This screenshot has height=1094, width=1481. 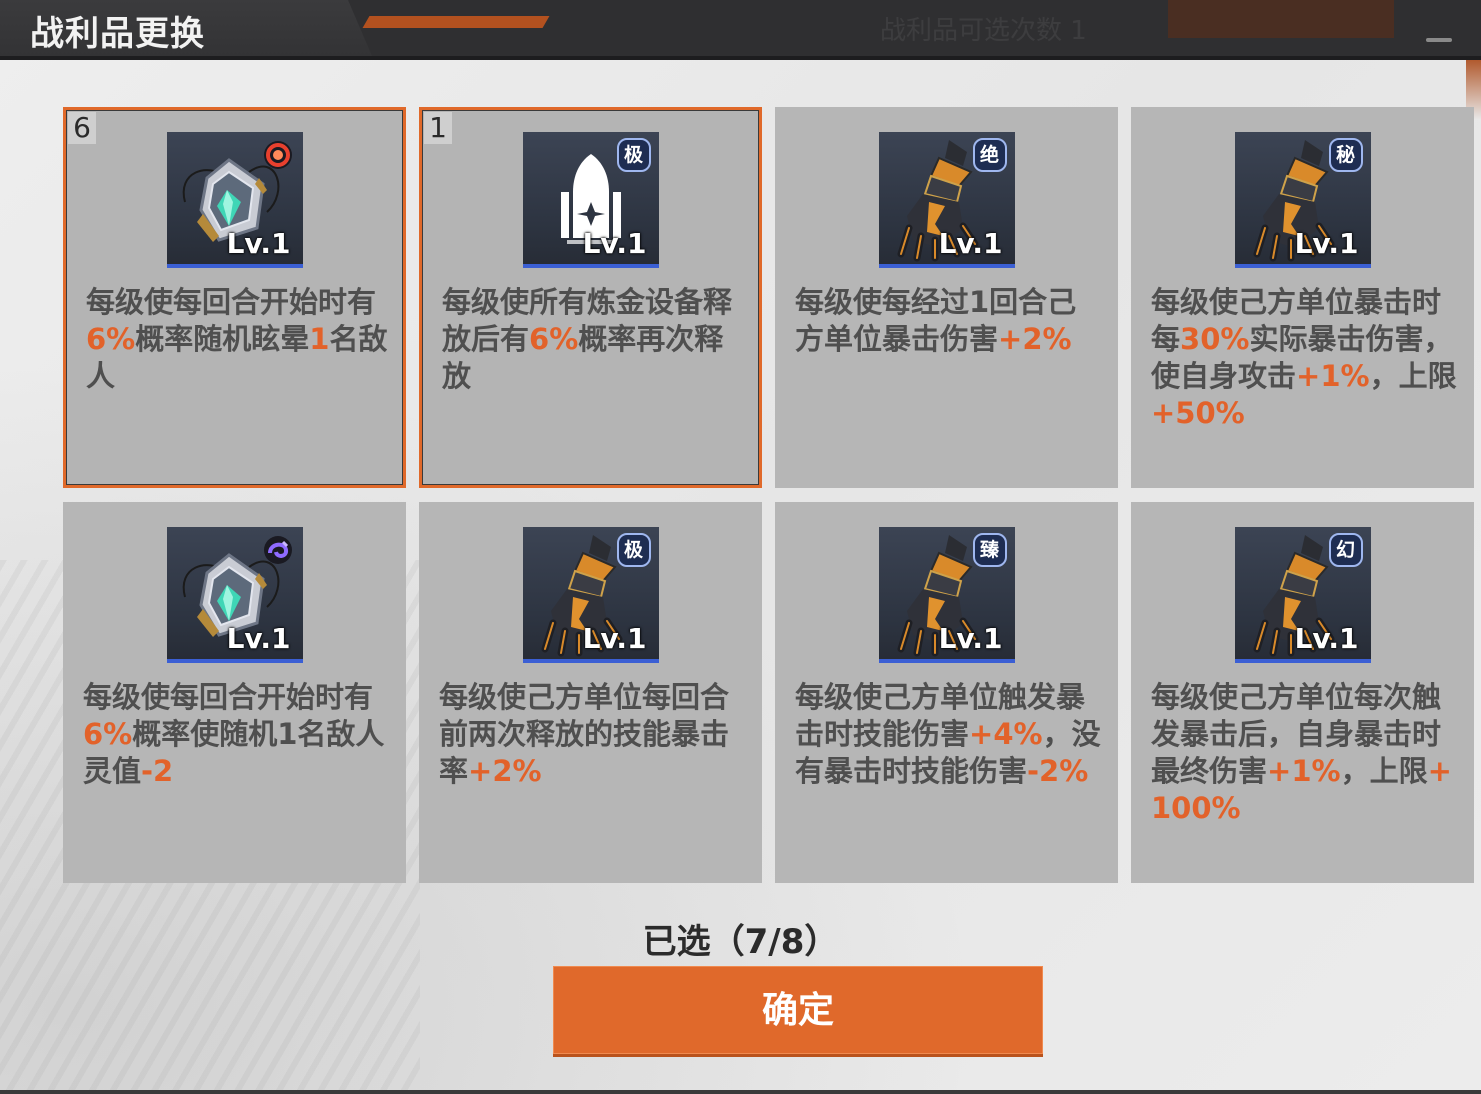 I want to click on item-description: 每级使所有炼金设备释放后有6%概率再次释放, so click(x=593, y=339).